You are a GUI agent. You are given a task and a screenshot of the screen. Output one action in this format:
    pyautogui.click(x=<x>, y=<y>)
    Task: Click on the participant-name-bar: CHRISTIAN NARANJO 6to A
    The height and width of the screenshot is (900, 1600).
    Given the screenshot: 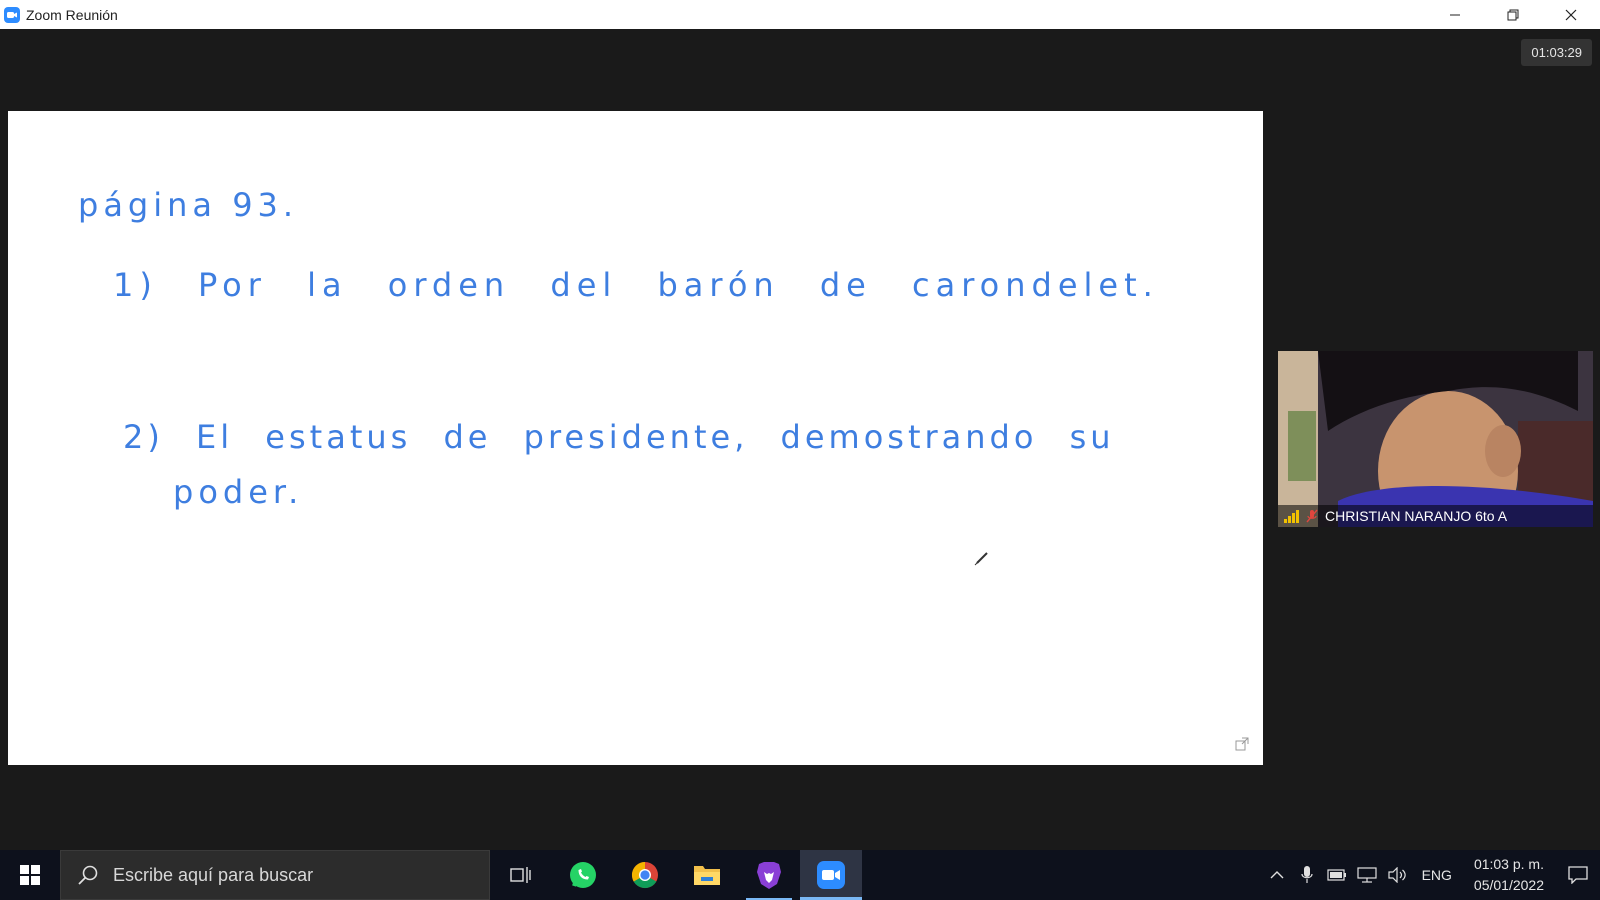 What is the action you would take?
    pyautogui.click(x=1435, y=516)
    